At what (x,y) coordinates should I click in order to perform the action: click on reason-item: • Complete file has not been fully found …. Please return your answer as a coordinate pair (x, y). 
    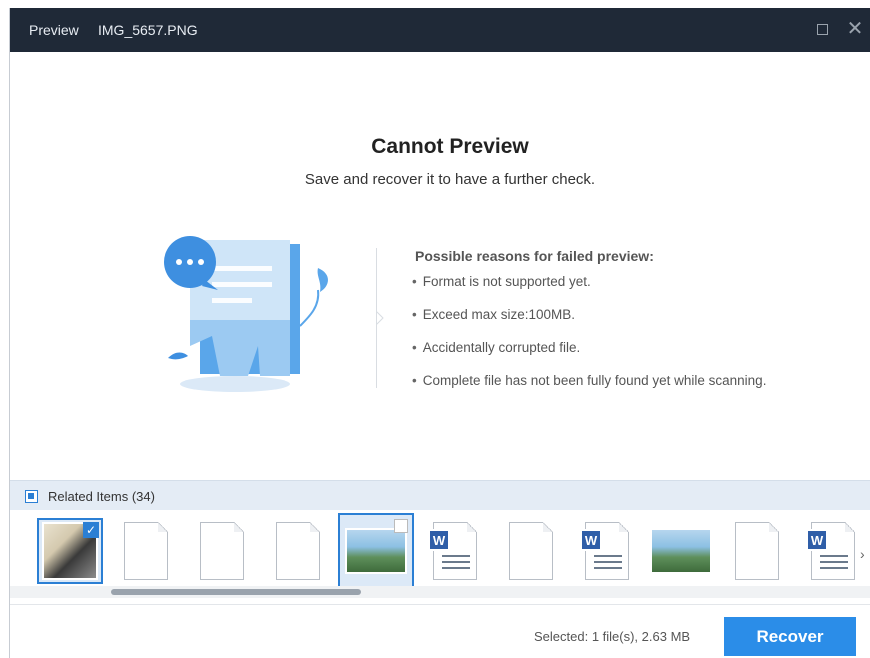
    Looking at the image, I should click on (589, 380).